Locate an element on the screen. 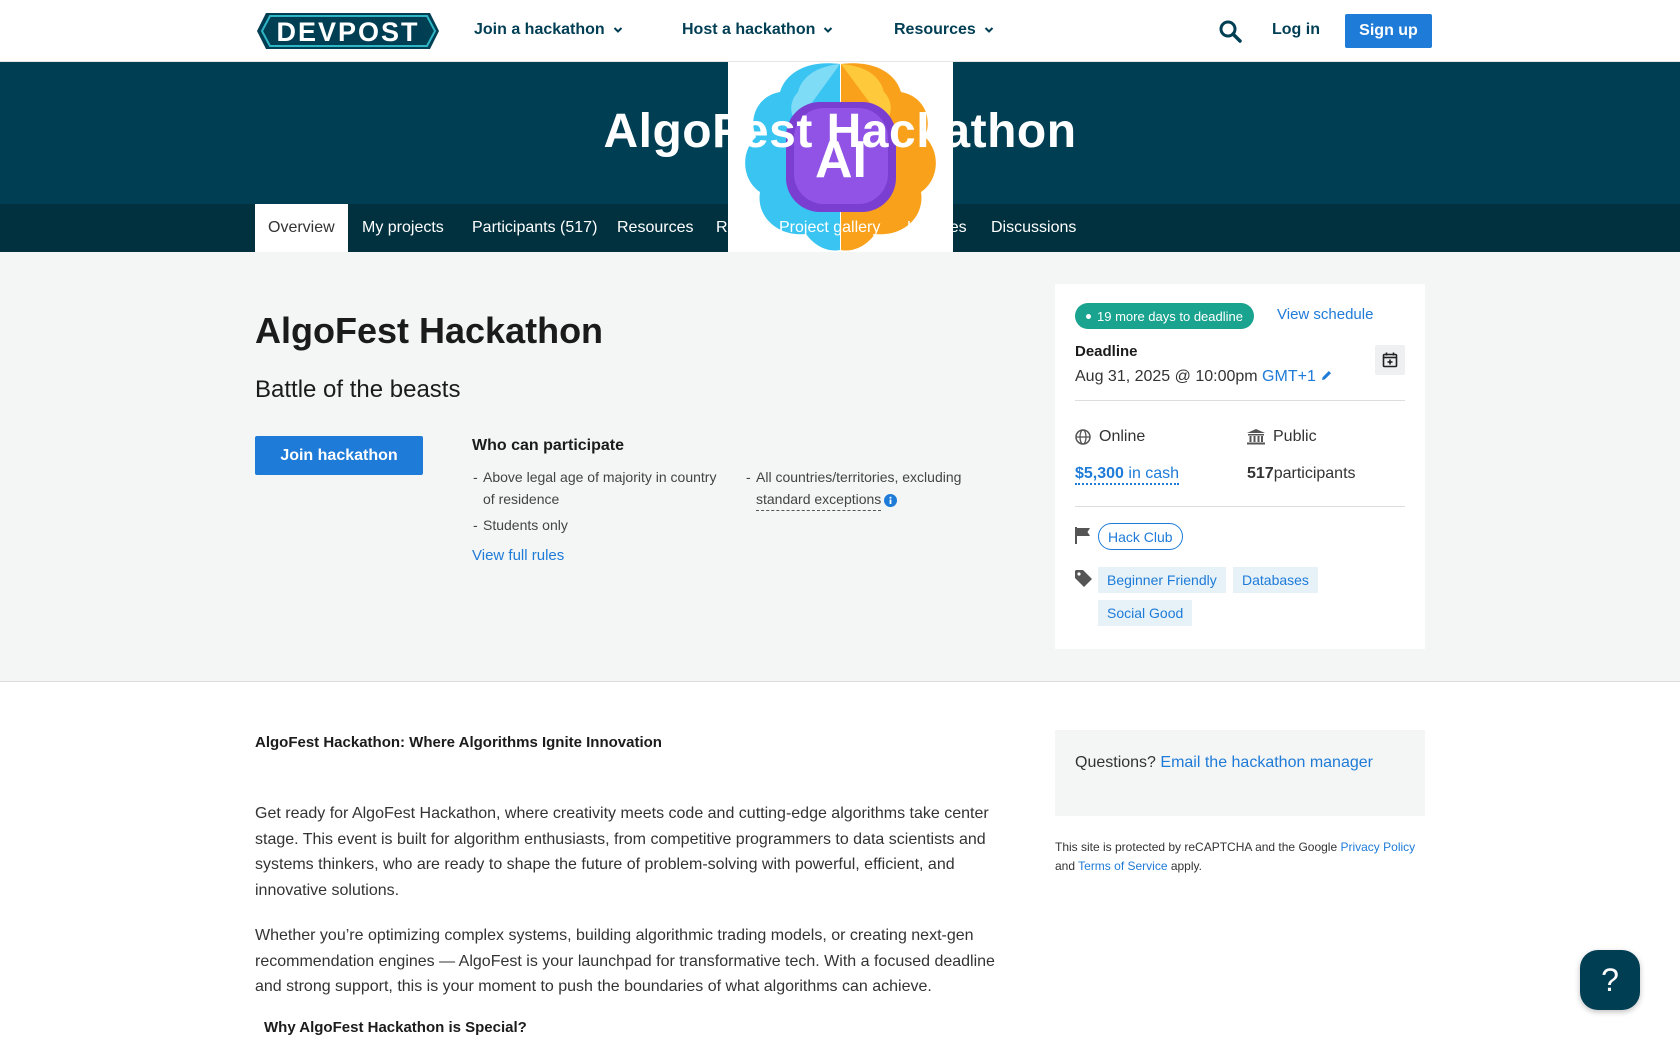 Image resolution: width=1680 pixels, height=1050 pixels. logo-ai-text: AI is located at coordinates (841, 160).